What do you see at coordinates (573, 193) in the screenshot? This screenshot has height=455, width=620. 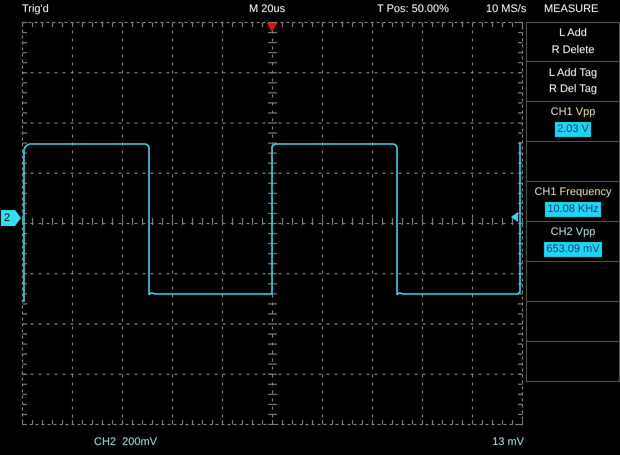 I see `measurement-label: CH1 Frequency` at bounding box center [573, 193].